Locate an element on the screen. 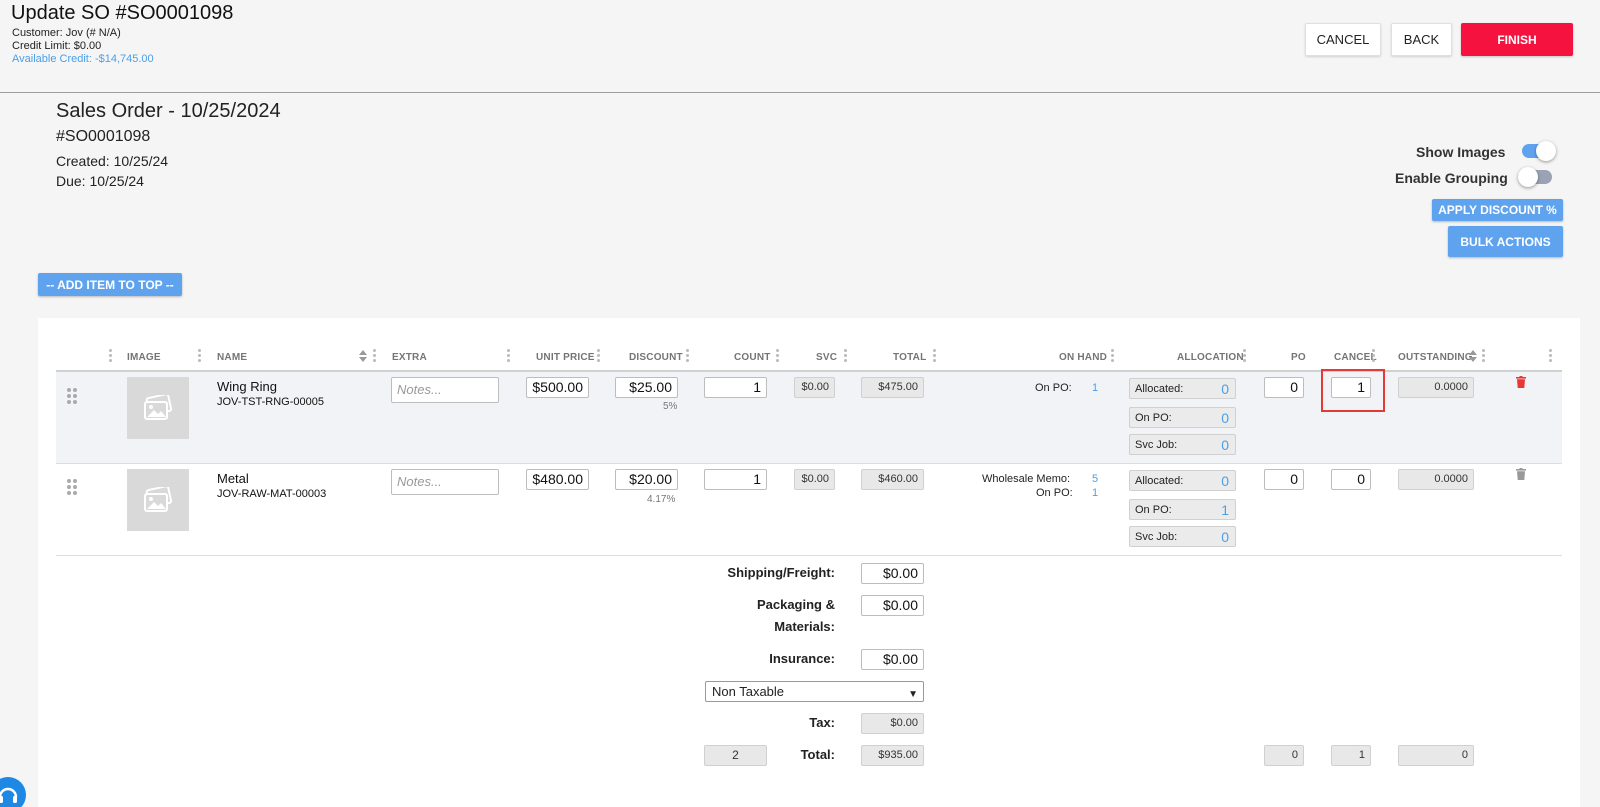  apply-discount-button: APPLY DISCOUNT % is located at coordinates (1497, 210).